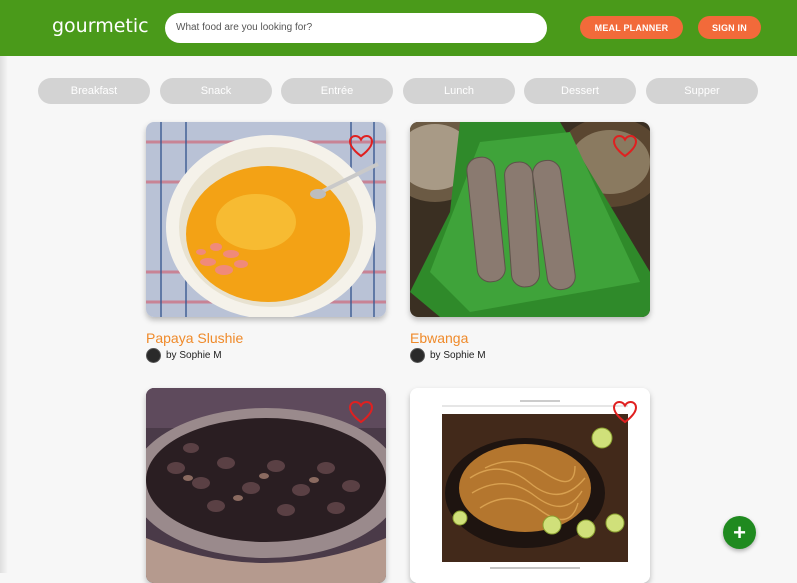 The width and height of the screenshot is (797, 583). Describe the element at coordinates (739, 532) in the screenshot. I see `add-recipe-button: +` at that location.